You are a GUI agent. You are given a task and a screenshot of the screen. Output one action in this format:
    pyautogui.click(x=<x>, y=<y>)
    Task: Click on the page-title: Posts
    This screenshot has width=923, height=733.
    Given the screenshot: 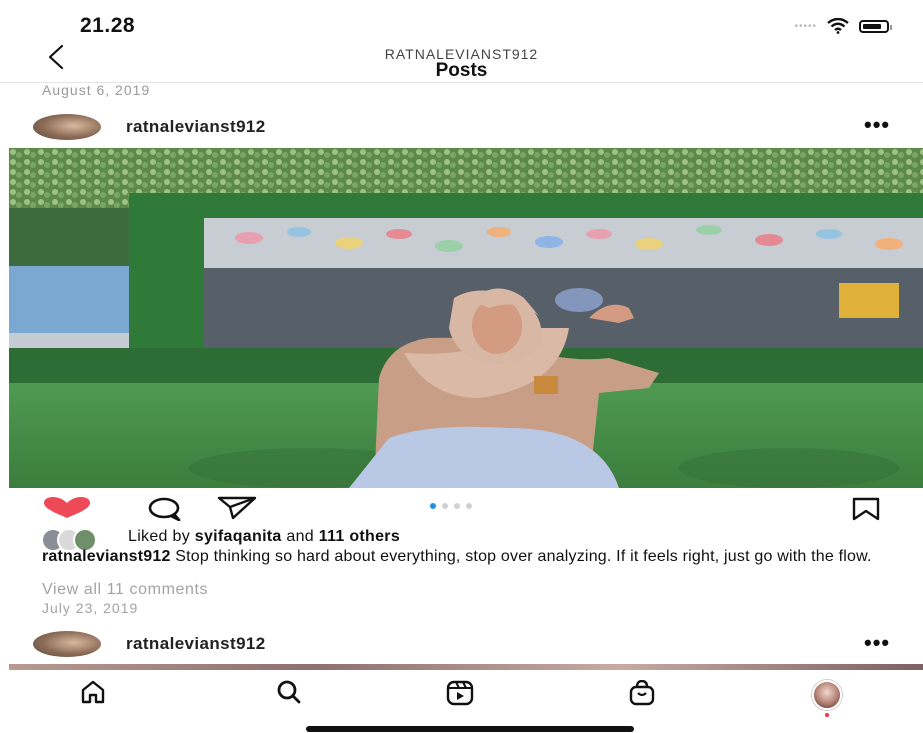 What is the action you would take?
    pyautogui.click(x=461, y=70)
    